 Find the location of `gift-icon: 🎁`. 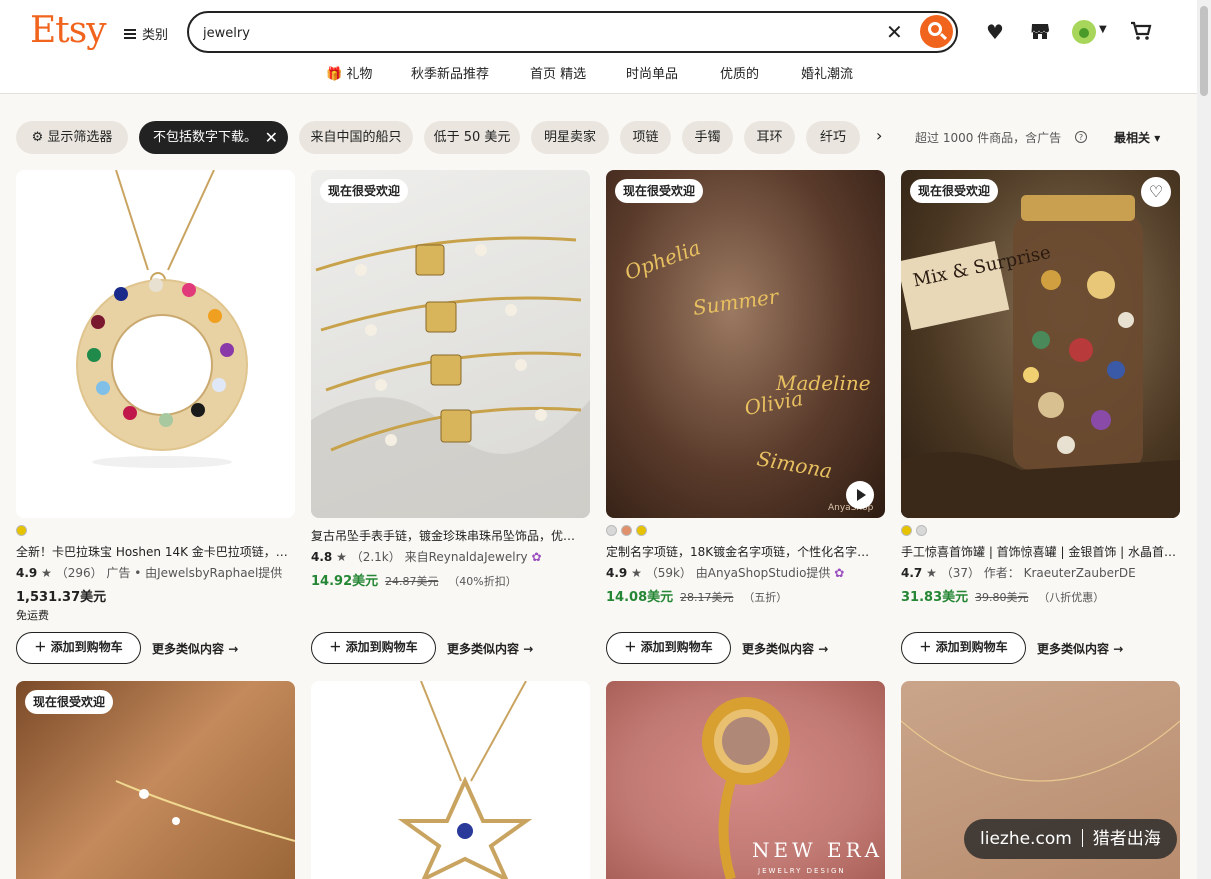

gift-icon: 🎁 is located at coordinates (334, 74).